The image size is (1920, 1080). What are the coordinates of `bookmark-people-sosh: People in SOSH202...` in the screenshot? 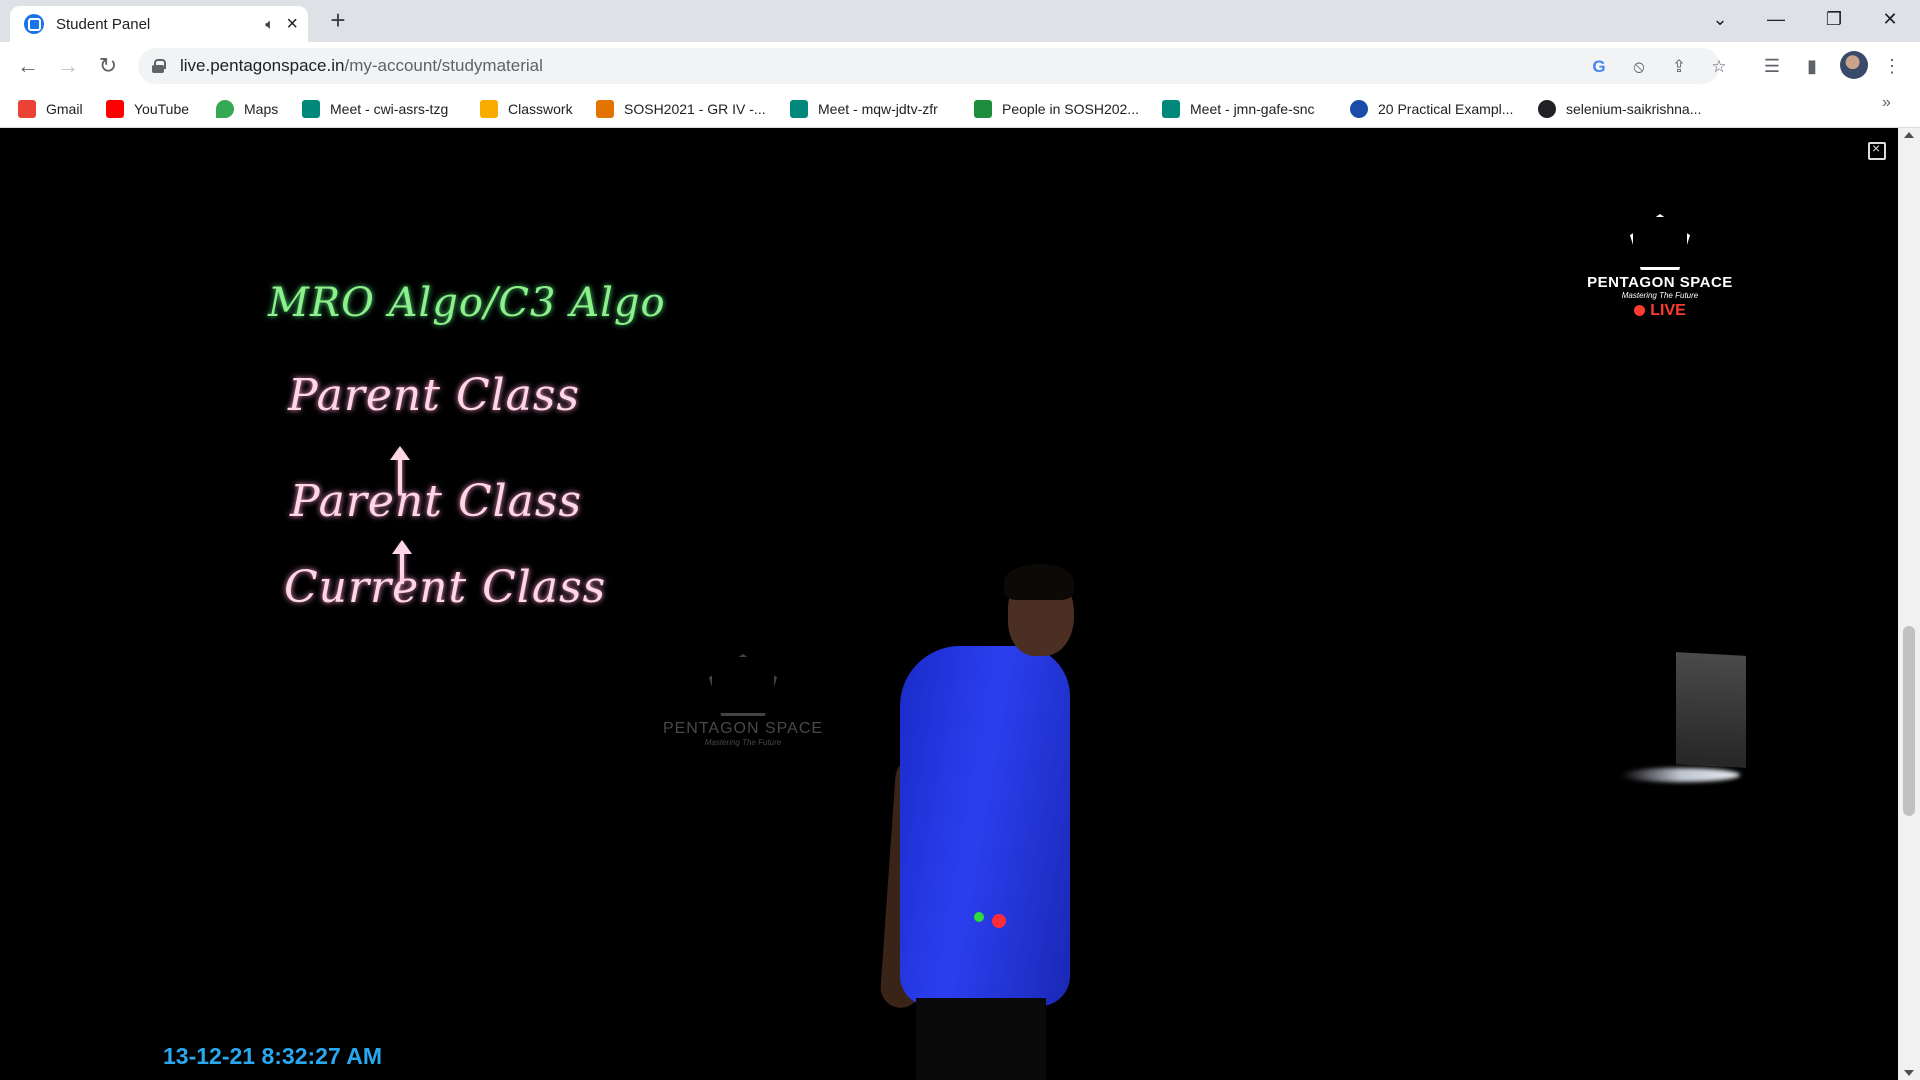 It's located at (1056, 109).